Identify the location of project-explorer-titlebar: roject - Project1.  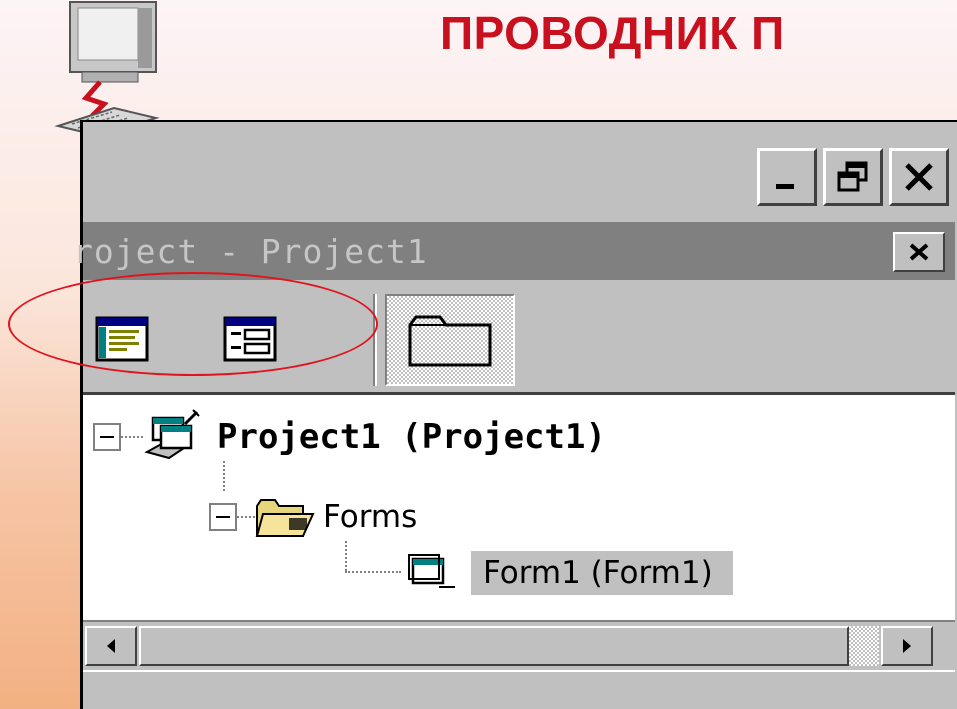
(514, 251).